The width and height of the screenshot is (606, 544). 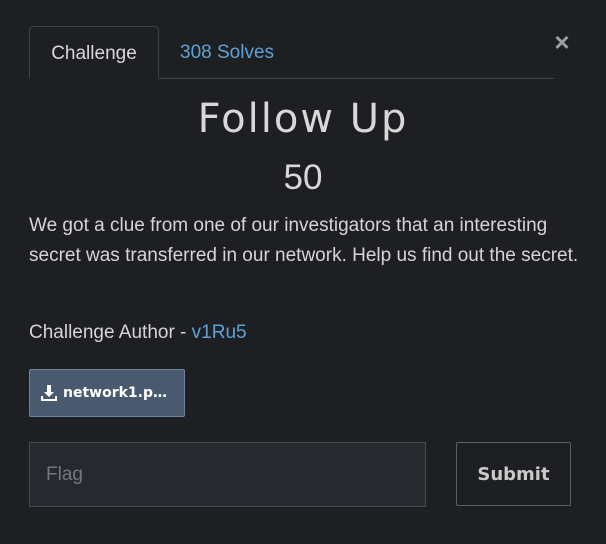 I want to click on challenge-author: Challenge Author - v1Ru5, so click(x=138, y=333).